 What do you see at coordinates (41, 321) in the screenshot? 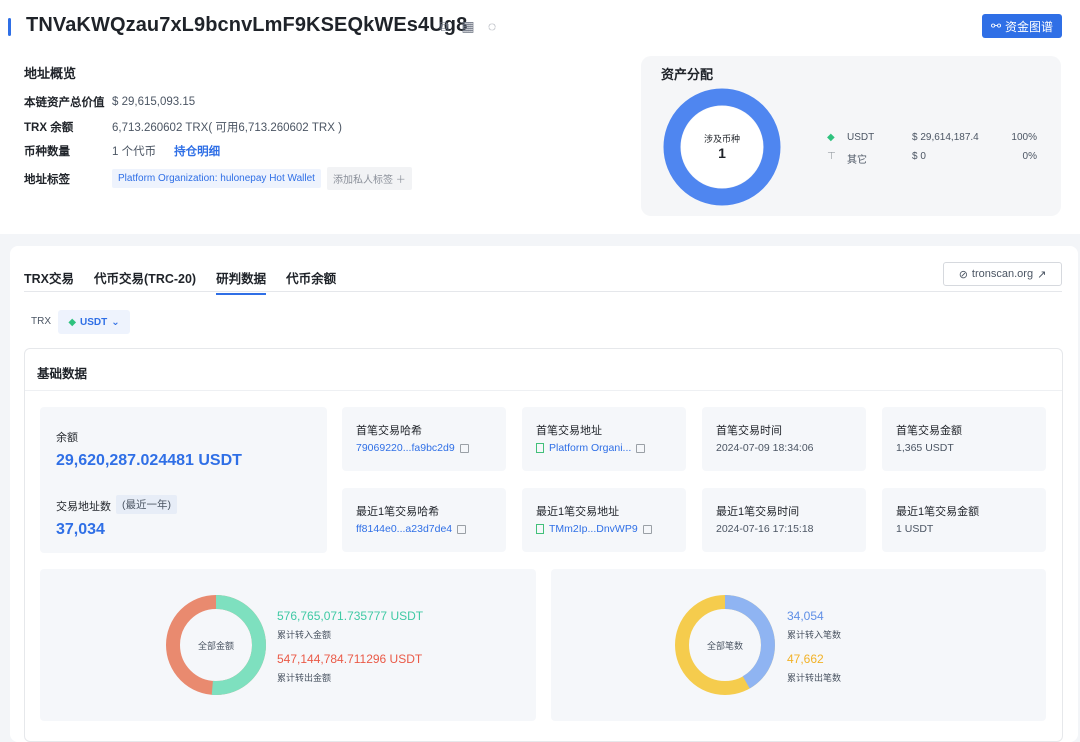
I see `token-trx-option: TRX` at bounding box center [41, 321].